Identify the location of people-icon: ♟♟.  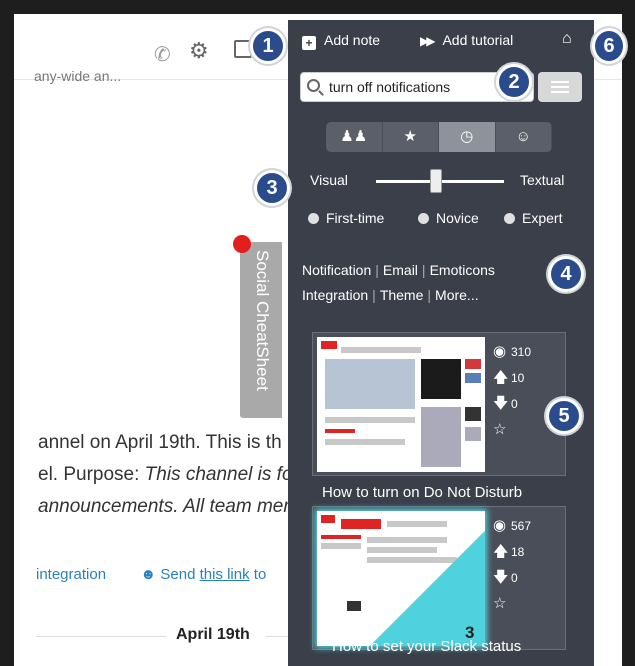
(354, 137).